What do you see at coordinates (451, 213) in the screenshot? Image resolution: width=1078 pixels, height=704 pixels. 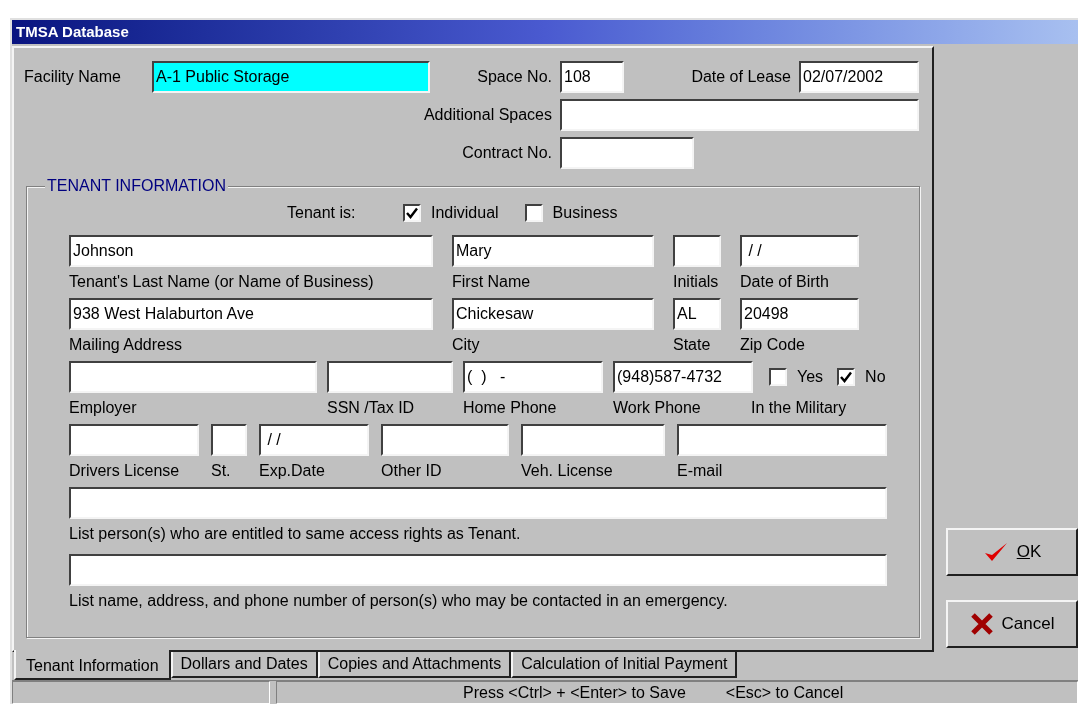 I see `checkbox: Individual` at bounding box center [451, 213].